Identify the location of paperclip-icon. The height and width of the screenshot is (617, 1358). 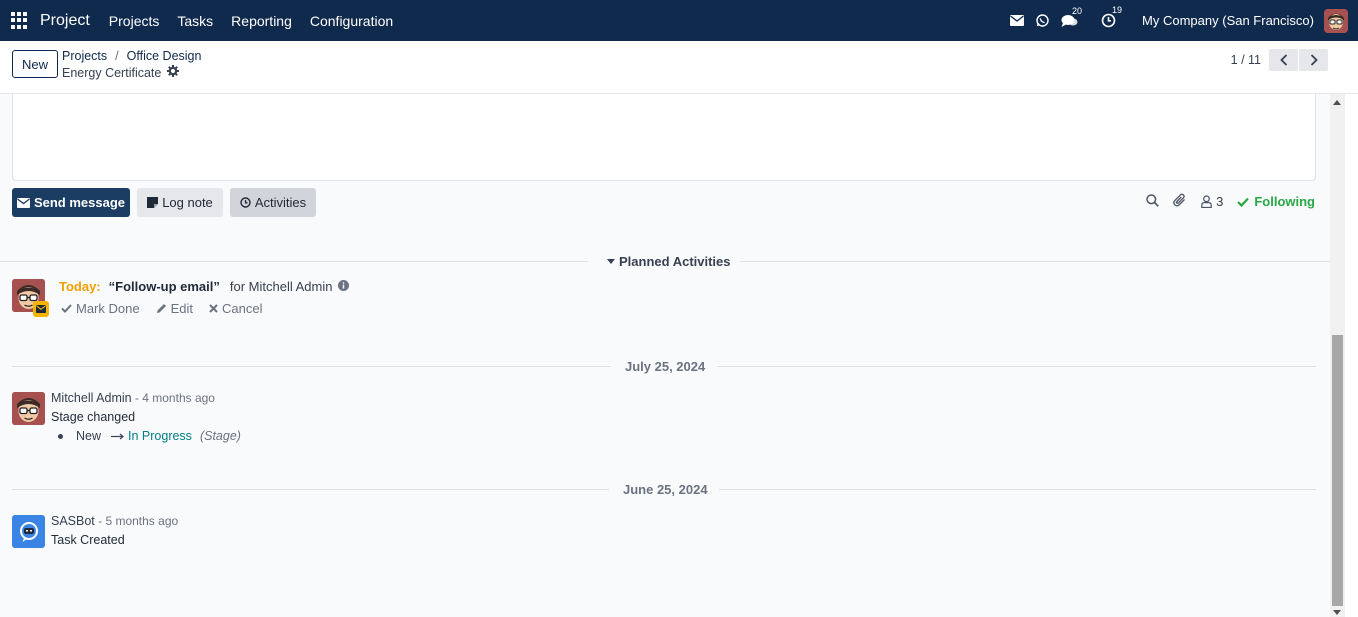
(1180, 201).